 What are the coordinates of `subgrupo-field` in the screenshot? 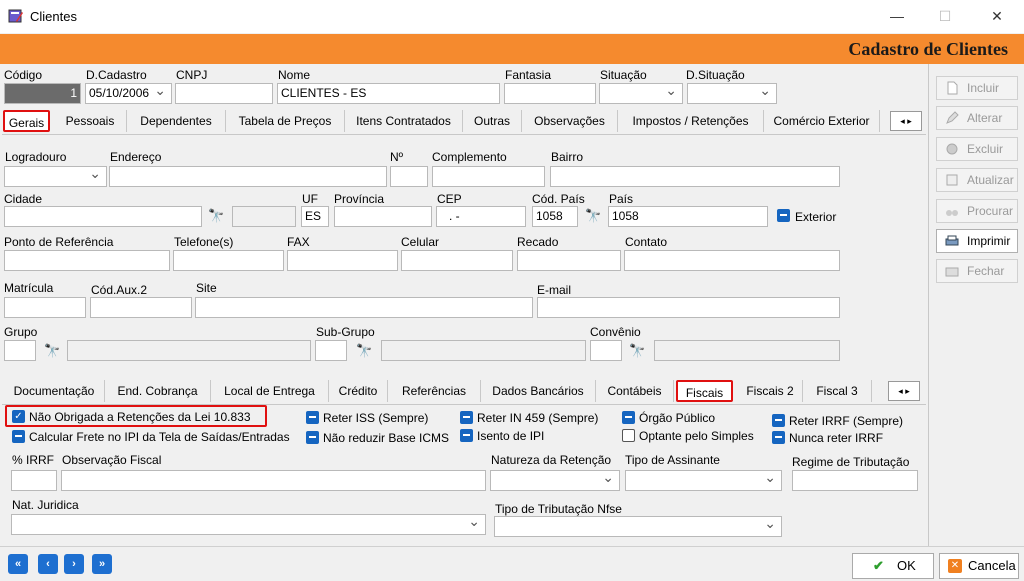 It's located at (331, 350).